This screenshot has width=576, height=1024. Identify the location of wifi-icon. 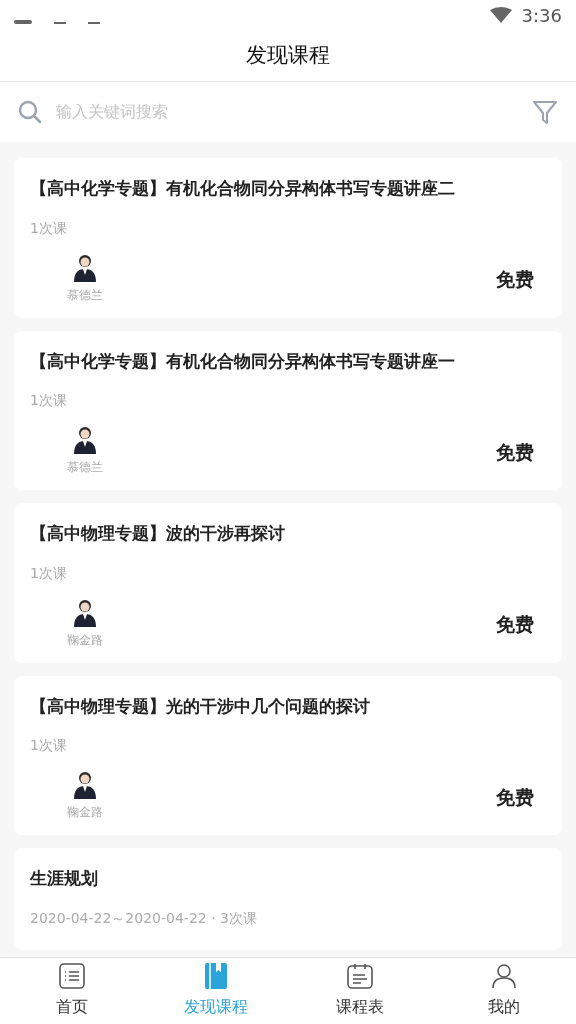
(500, 15).